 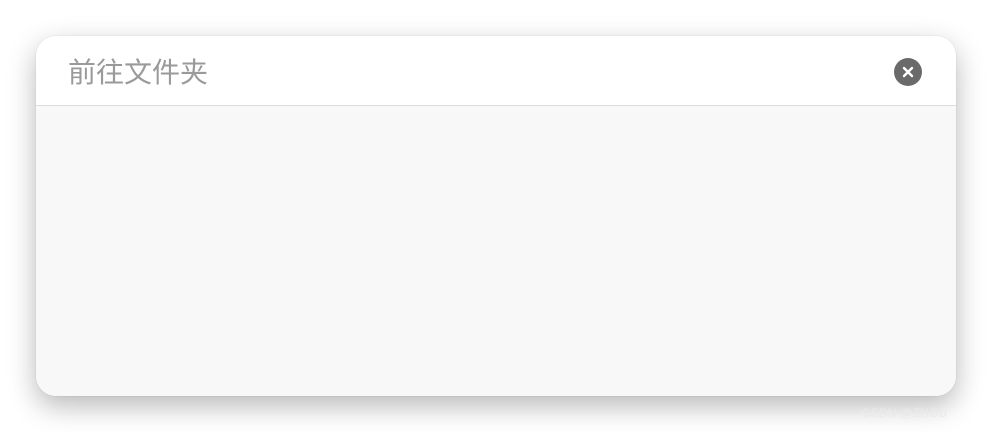 What do you see at coordinates (905, 413) in the screenshot?
I see `watermark: CSDN @ZHOU` at bounding box center [905, 413].